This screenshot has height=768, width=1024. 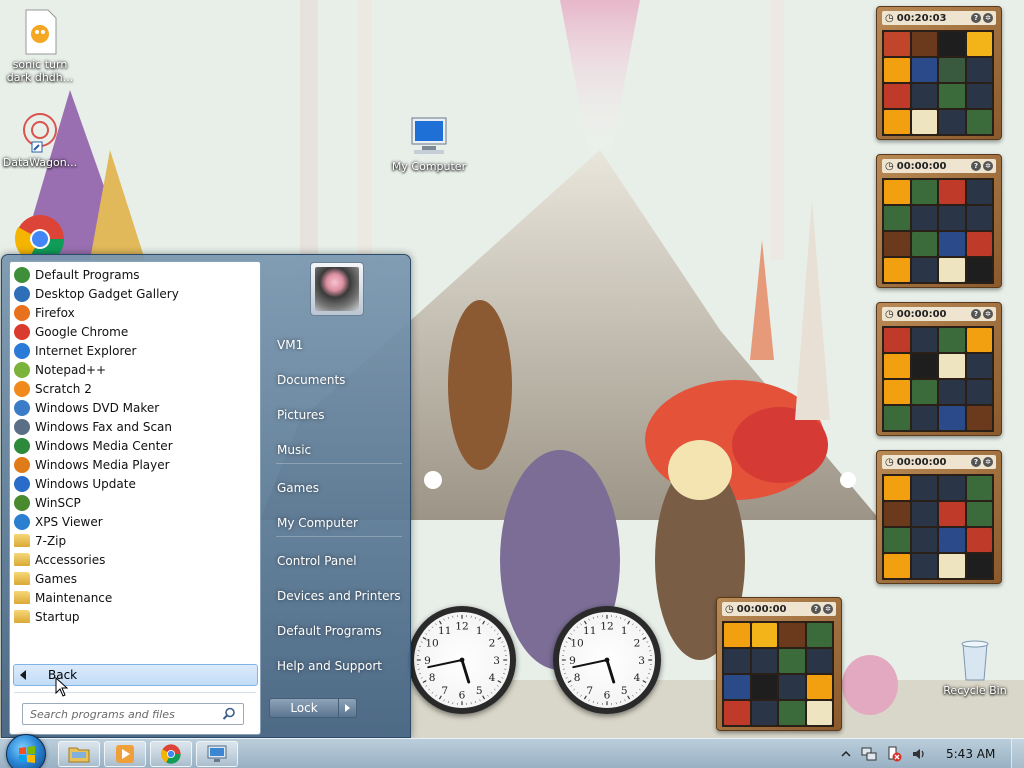 What do you see at coordinates (135, 407) in the screenshot?
I see `program-item: Windows DVD Maker` at bounding box center [135, 407].